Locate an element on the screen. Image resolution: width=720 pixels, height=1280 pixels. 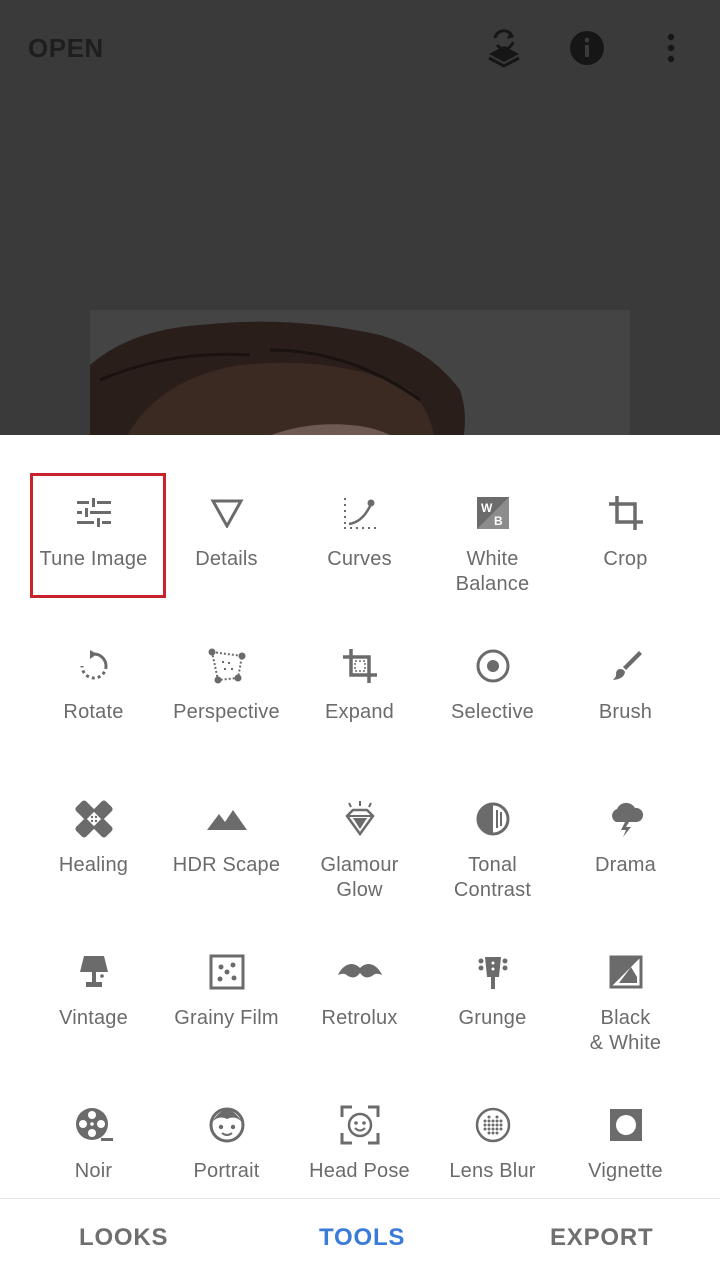
tab-tools: TOOLS is located at coordinates (362, 1238).